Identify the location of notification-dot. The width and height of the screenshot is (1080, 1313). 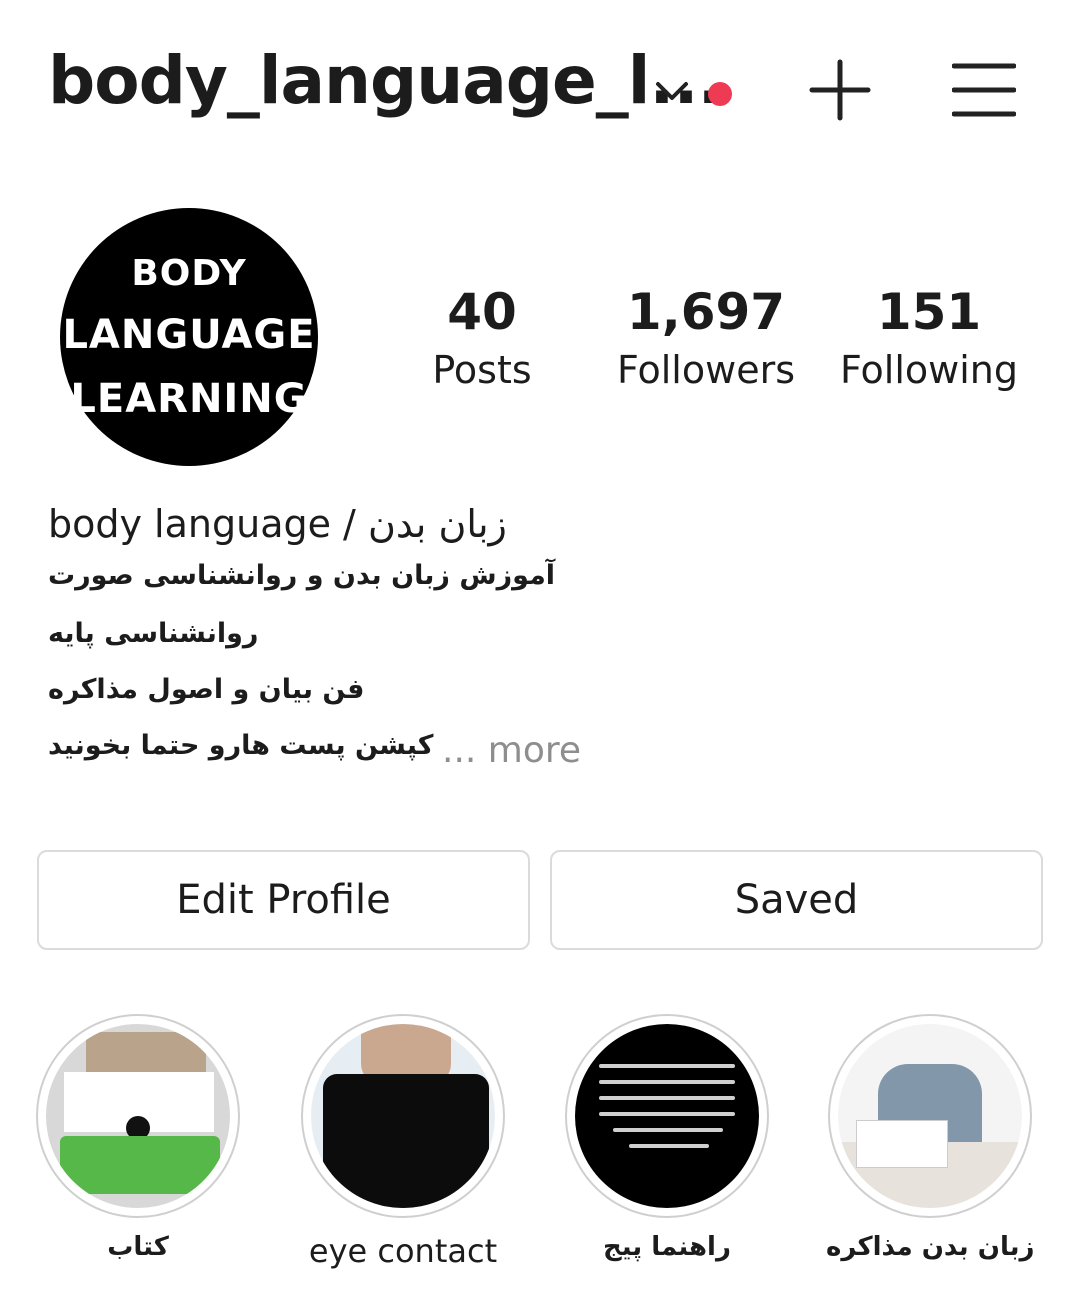
(720, 94).